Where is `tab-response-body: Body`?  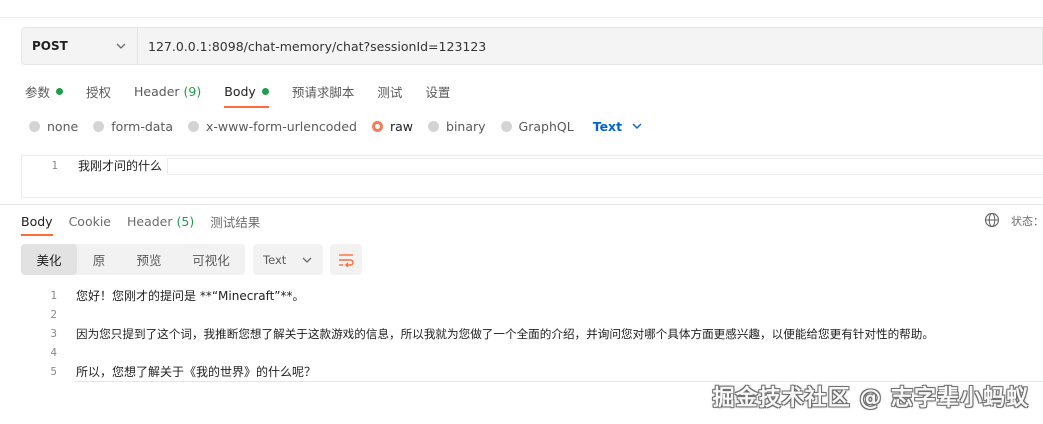 tab-response-body: Body is located at coordinates (37, 223).